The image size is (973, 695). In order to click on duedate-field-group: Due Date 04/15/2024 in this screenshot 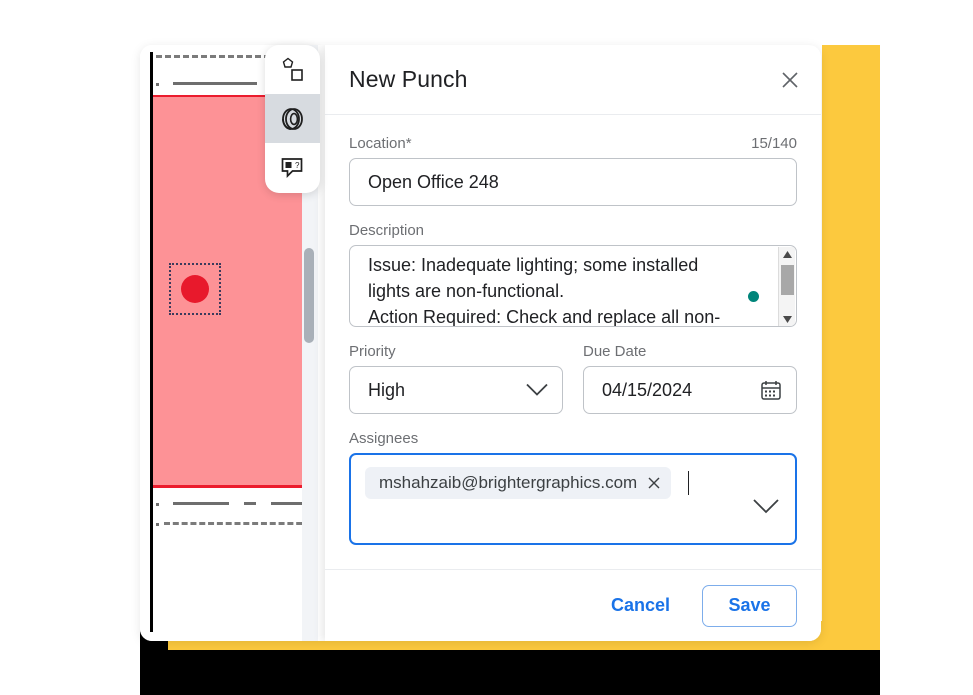, I will do `click(690, 378)`.